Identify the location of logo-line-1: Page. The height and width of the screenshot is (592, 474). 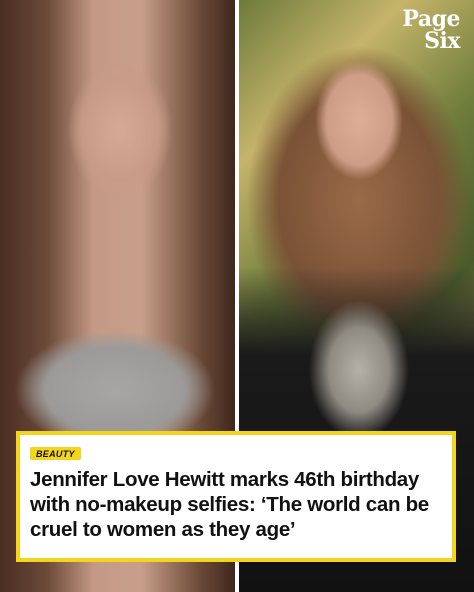
(431, 19).